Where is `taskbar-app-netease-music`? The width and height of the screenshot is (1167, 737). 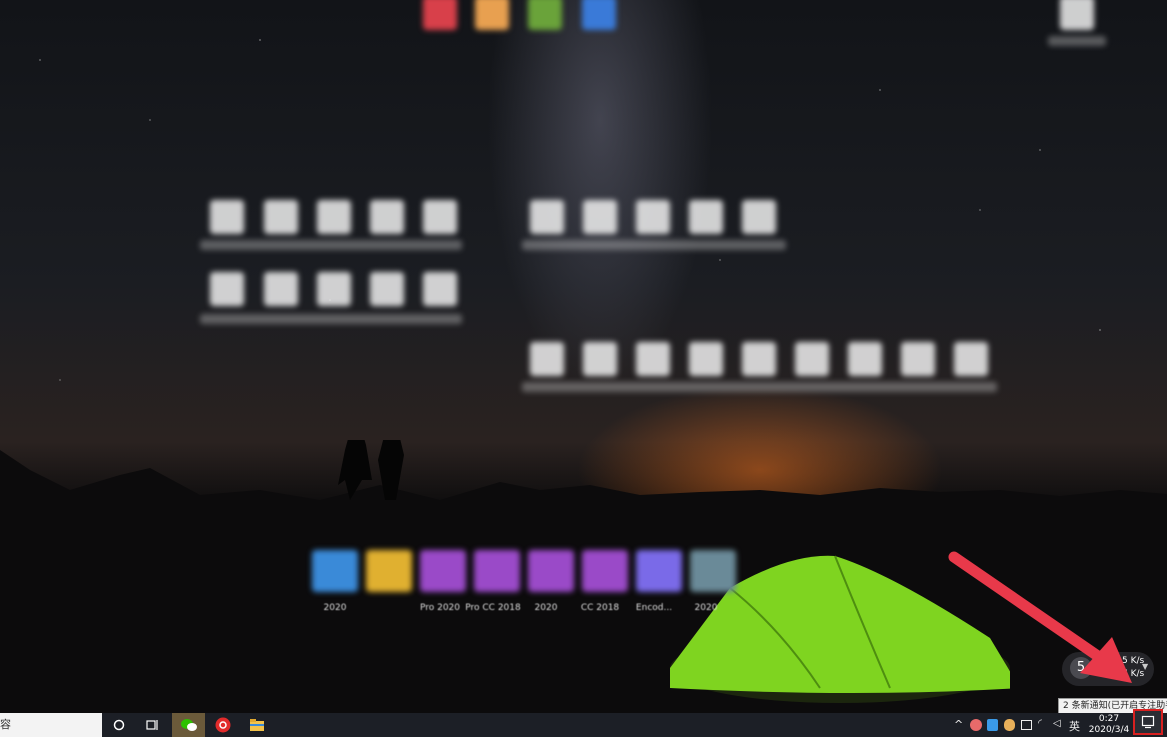
taskbar-app-netease-music is located at coordinates (223, 725).